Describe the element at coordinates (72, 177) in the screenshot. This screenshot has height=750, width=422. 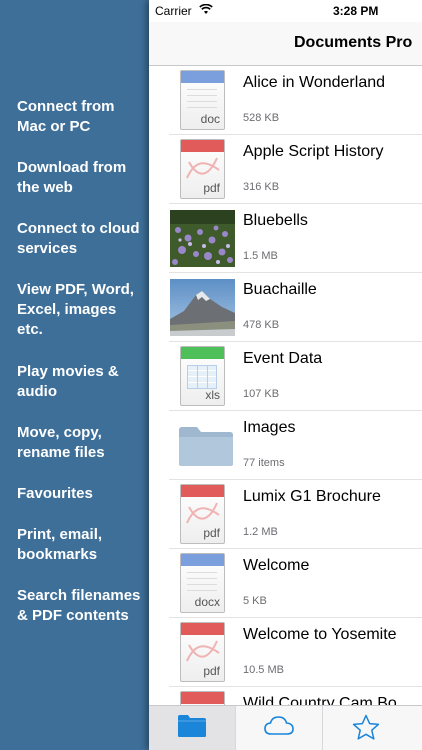
I see `feature-download-web: Download from the web` at that location.